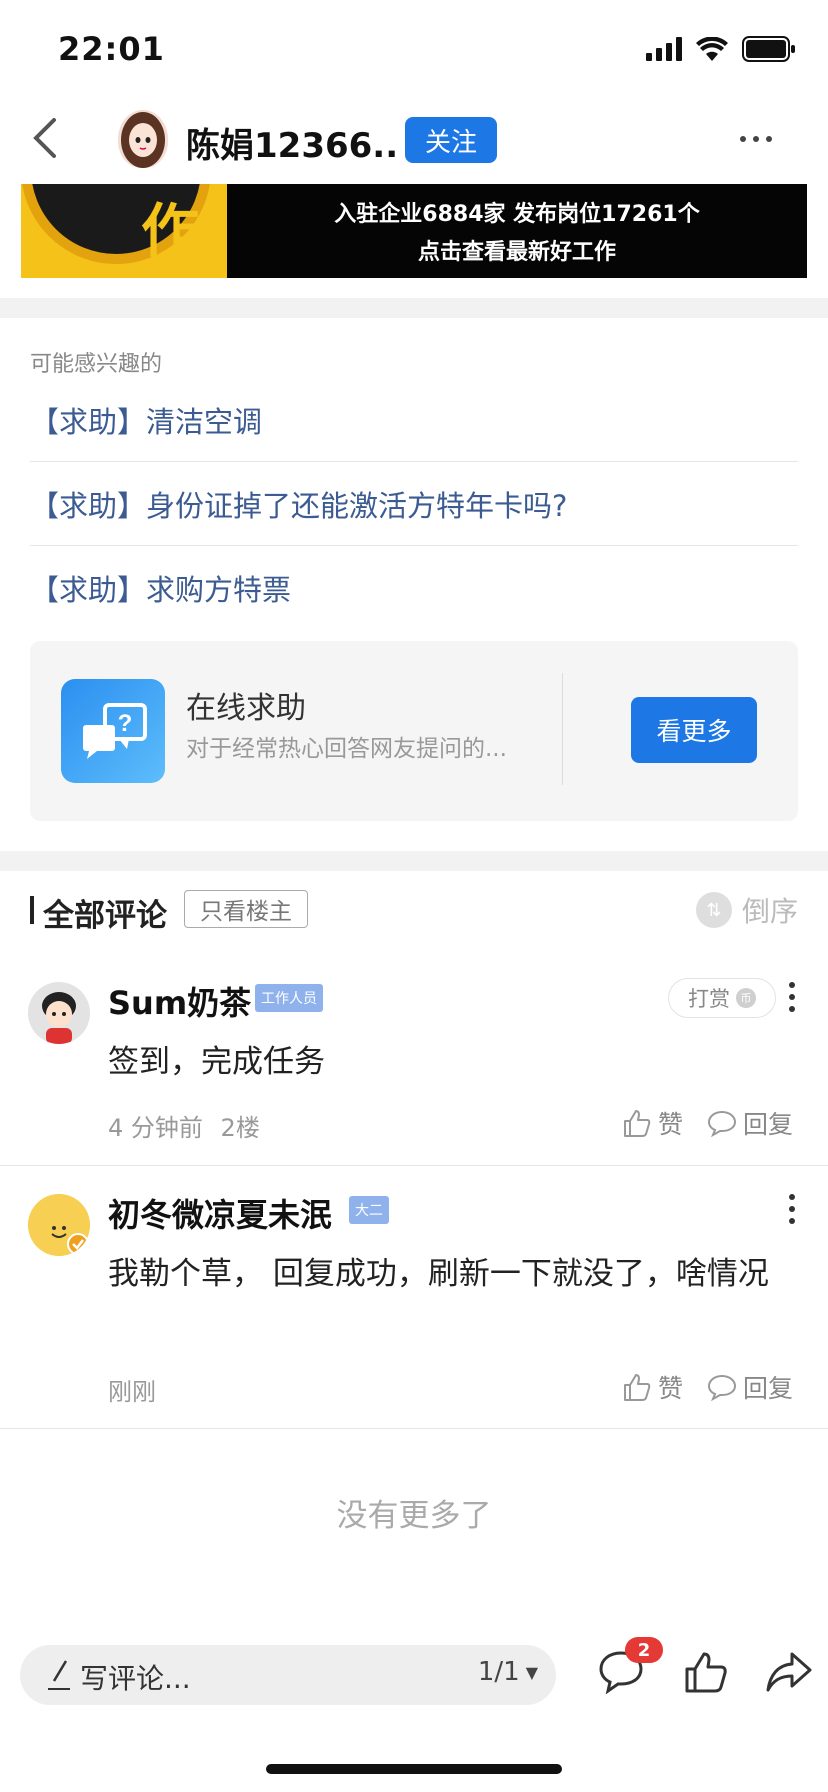  I want to click on online-help-card: ? 在线求助 对于经常热心回答网友提问的... 看更多, so click(414, 731).